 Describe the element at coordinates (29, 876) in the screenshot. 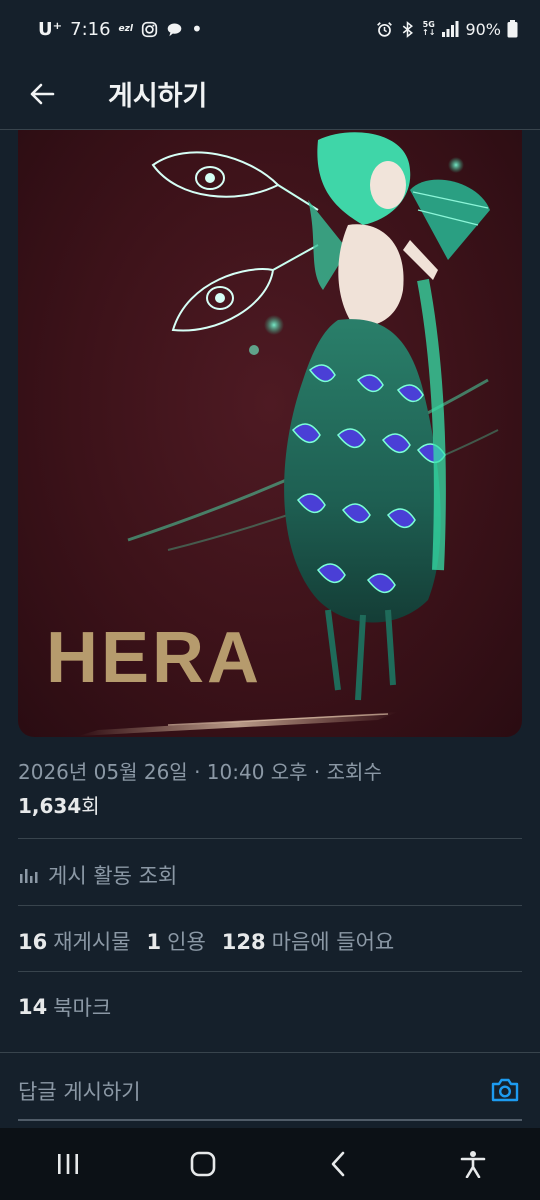

I see `bar-chart-icon` at that location.